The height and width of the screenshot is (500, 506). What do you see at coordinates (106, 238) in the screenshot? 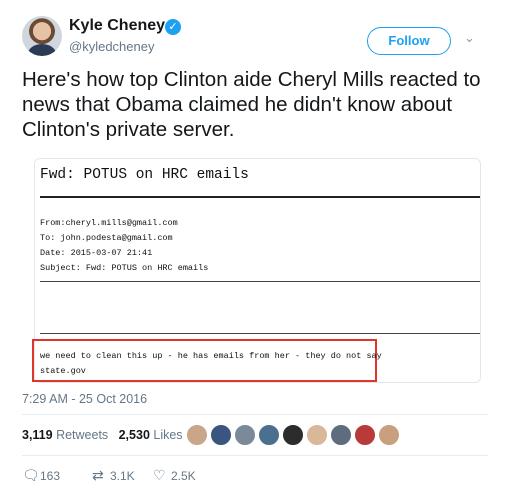
I see `email-to: To: john.podesta@gmail.com` at bounding box center [106, 238].